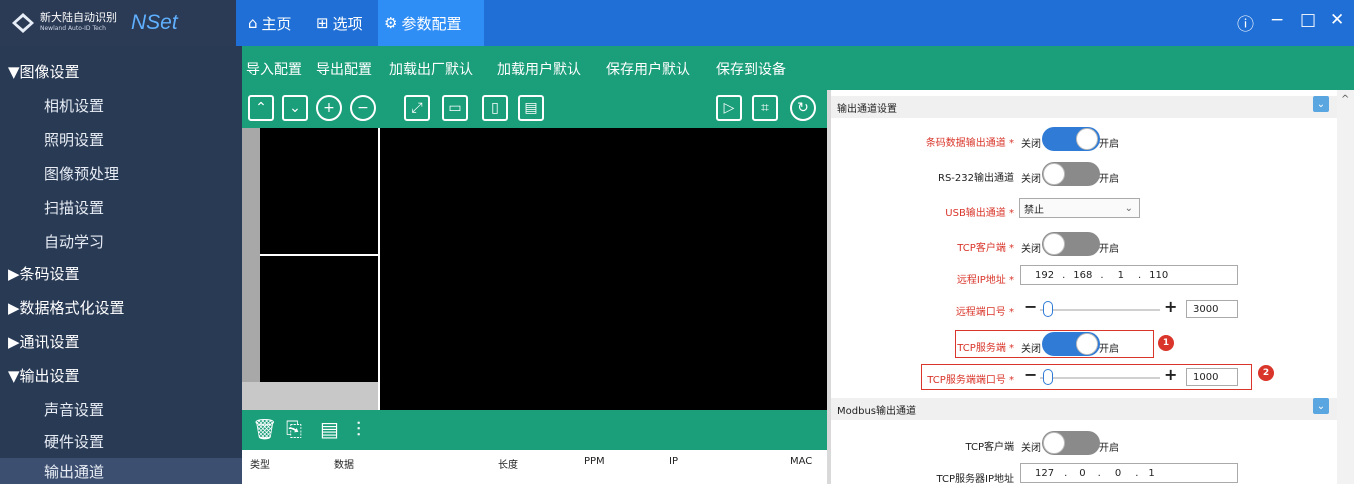 This screenshot has width=1354, height=485. Describe the element at coordinates (1048, 309) in the screenshot. I see `remote-port-slider-handle` at that location.